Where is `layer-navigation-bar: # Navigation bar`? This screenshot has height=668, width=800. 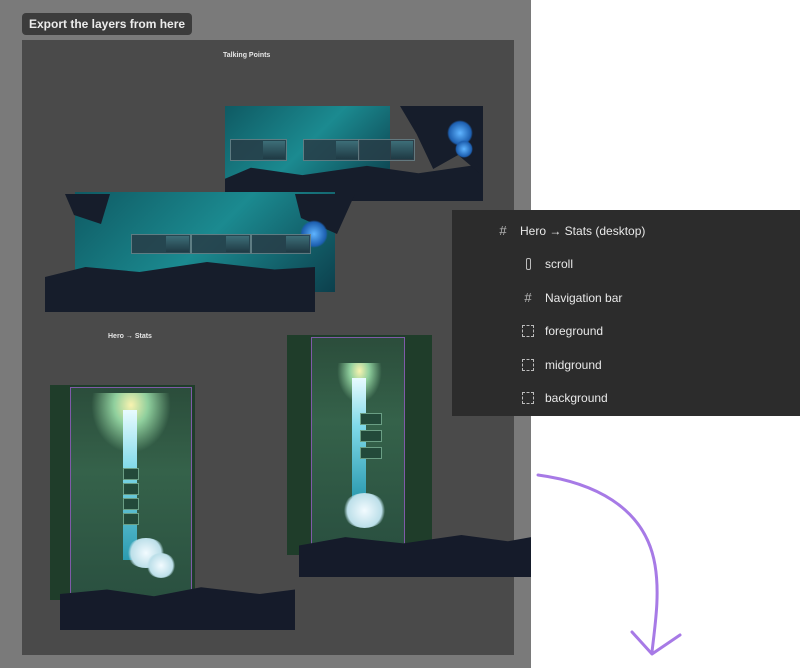 layer-navigation-bar: # Navigation bar is located at coordinates (626, 297).